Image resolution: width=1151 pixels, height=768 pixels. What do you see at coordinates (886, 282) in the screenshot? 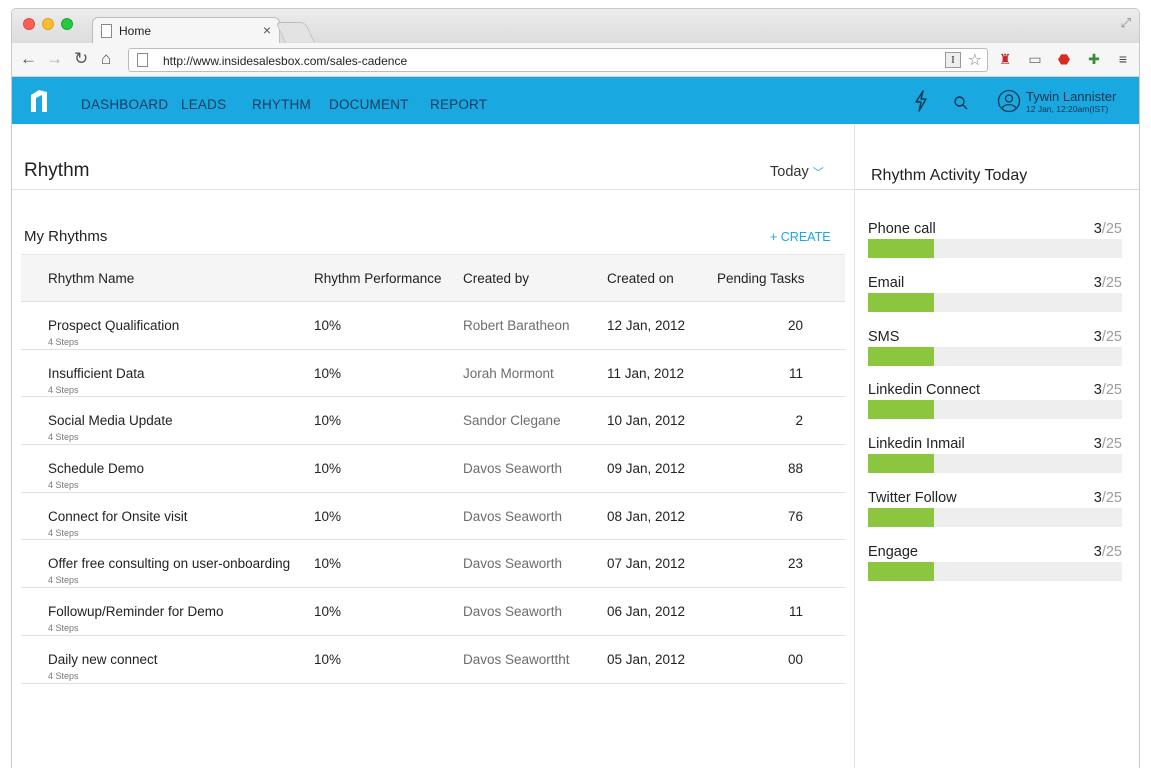
I see `activity-label: Email` at bounding box center [886, 282].